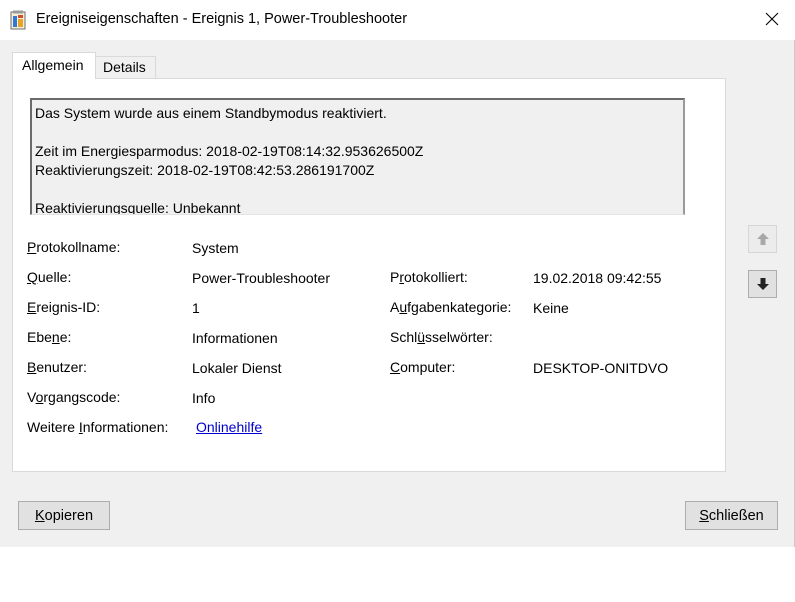 The image size is (795, 602). Describe the element at coordinates (64, 515) in the screenshot. I see `copy-button: Kopieren` at that location.